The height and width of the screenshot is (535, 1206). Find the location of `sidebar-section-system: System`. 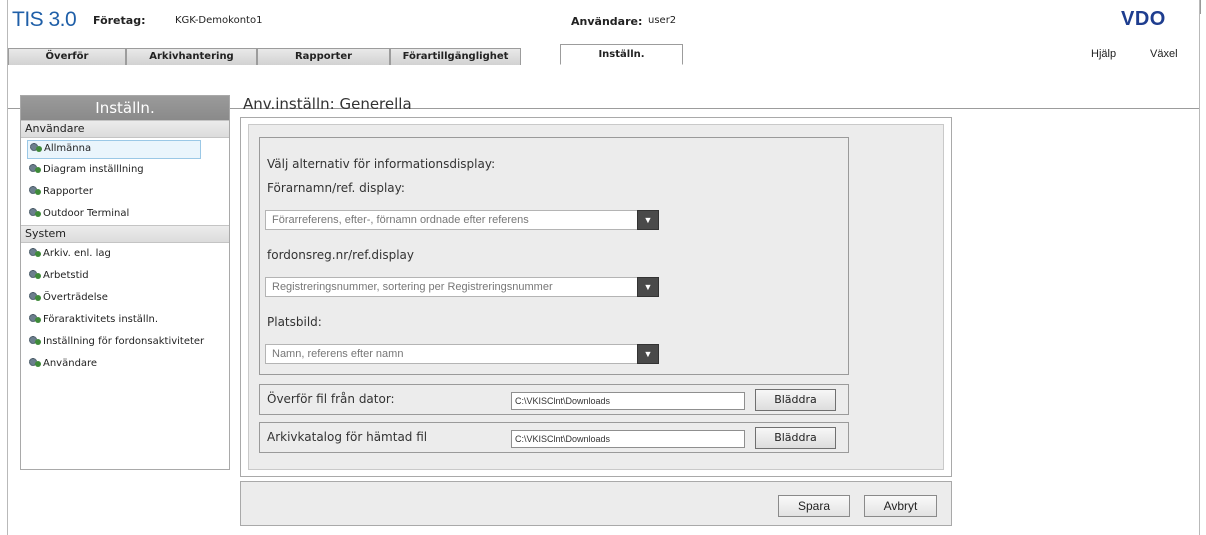

sidebar-section-system: System is located at coordinates (125, 234).